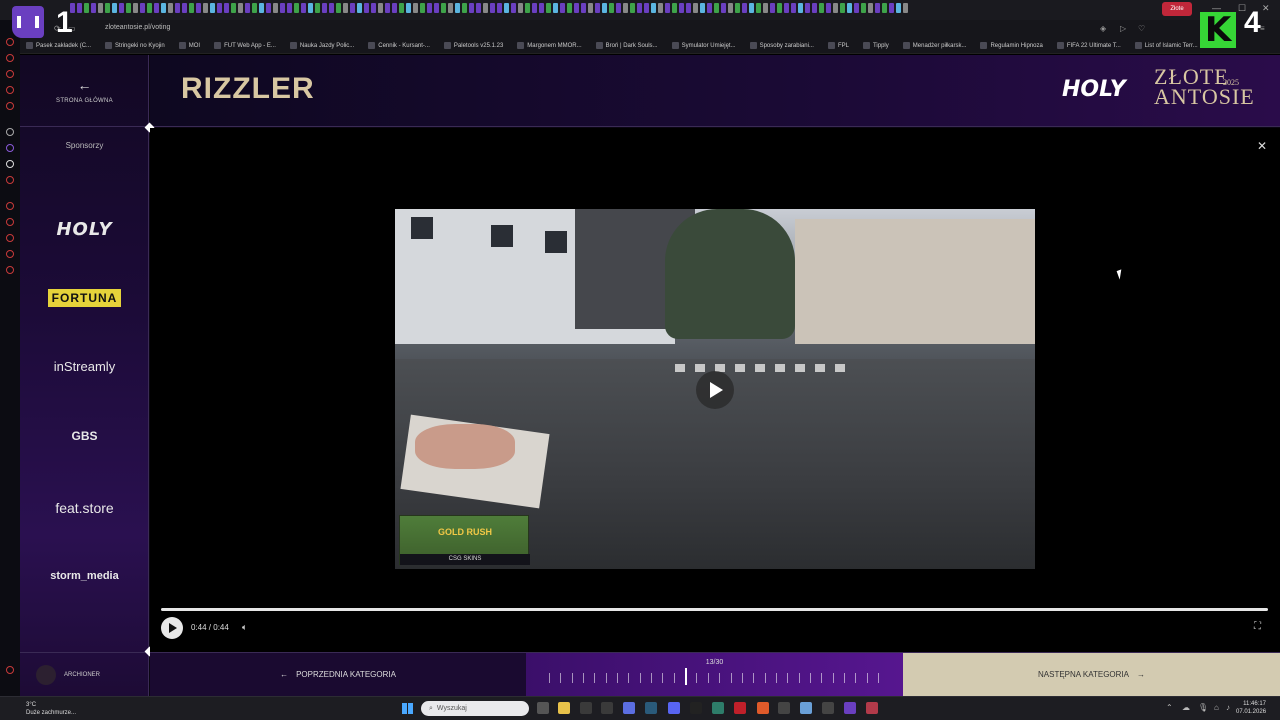 This screenshot has width=1280, height=720. What do you see at coordinates (1251, 708) in the screenshot?
I see `taskbar-clock: 11:46:17 07.01.2026` at bounding box center [1251, 708].